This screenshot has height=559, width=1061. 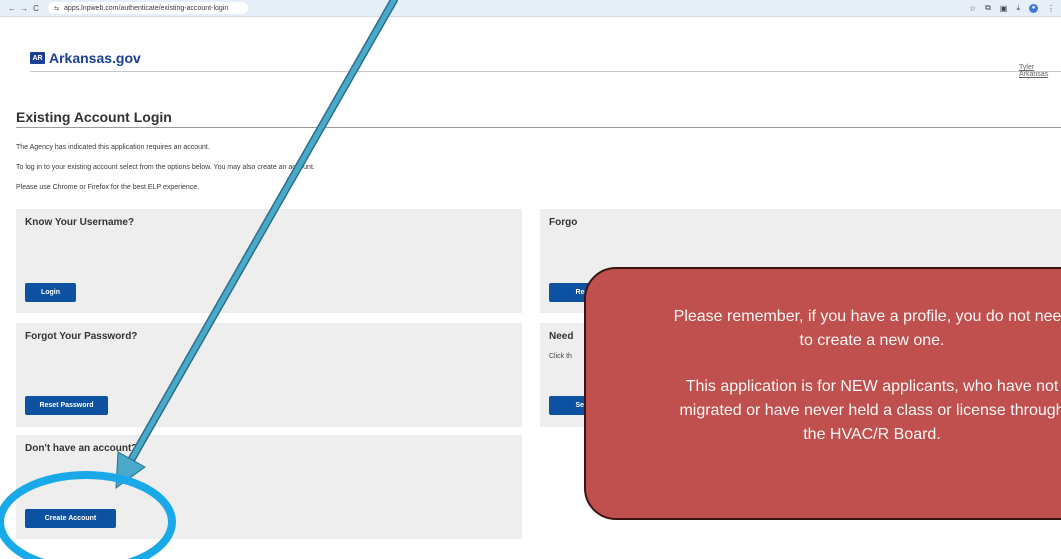 What do you see at coordinates (269, 261) in the screenshot?
I see `know-username-card: Know Your Username? Login` at bounding box center [269, 261].